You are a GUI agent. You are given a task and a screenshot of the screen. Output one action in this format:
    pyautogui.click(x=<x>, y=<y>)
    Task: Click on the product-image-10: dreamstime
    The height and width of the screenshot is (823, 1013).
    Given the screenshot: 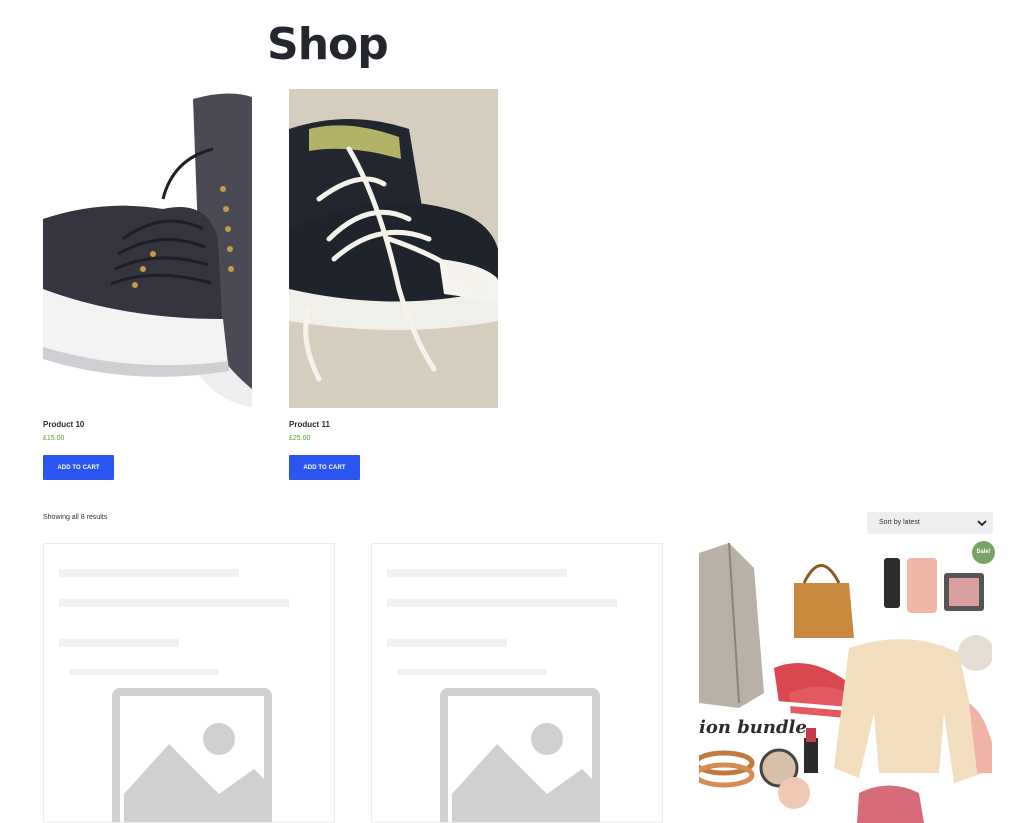 What is the action you would take?
    pyautogui.click(x=147, y=248)
    